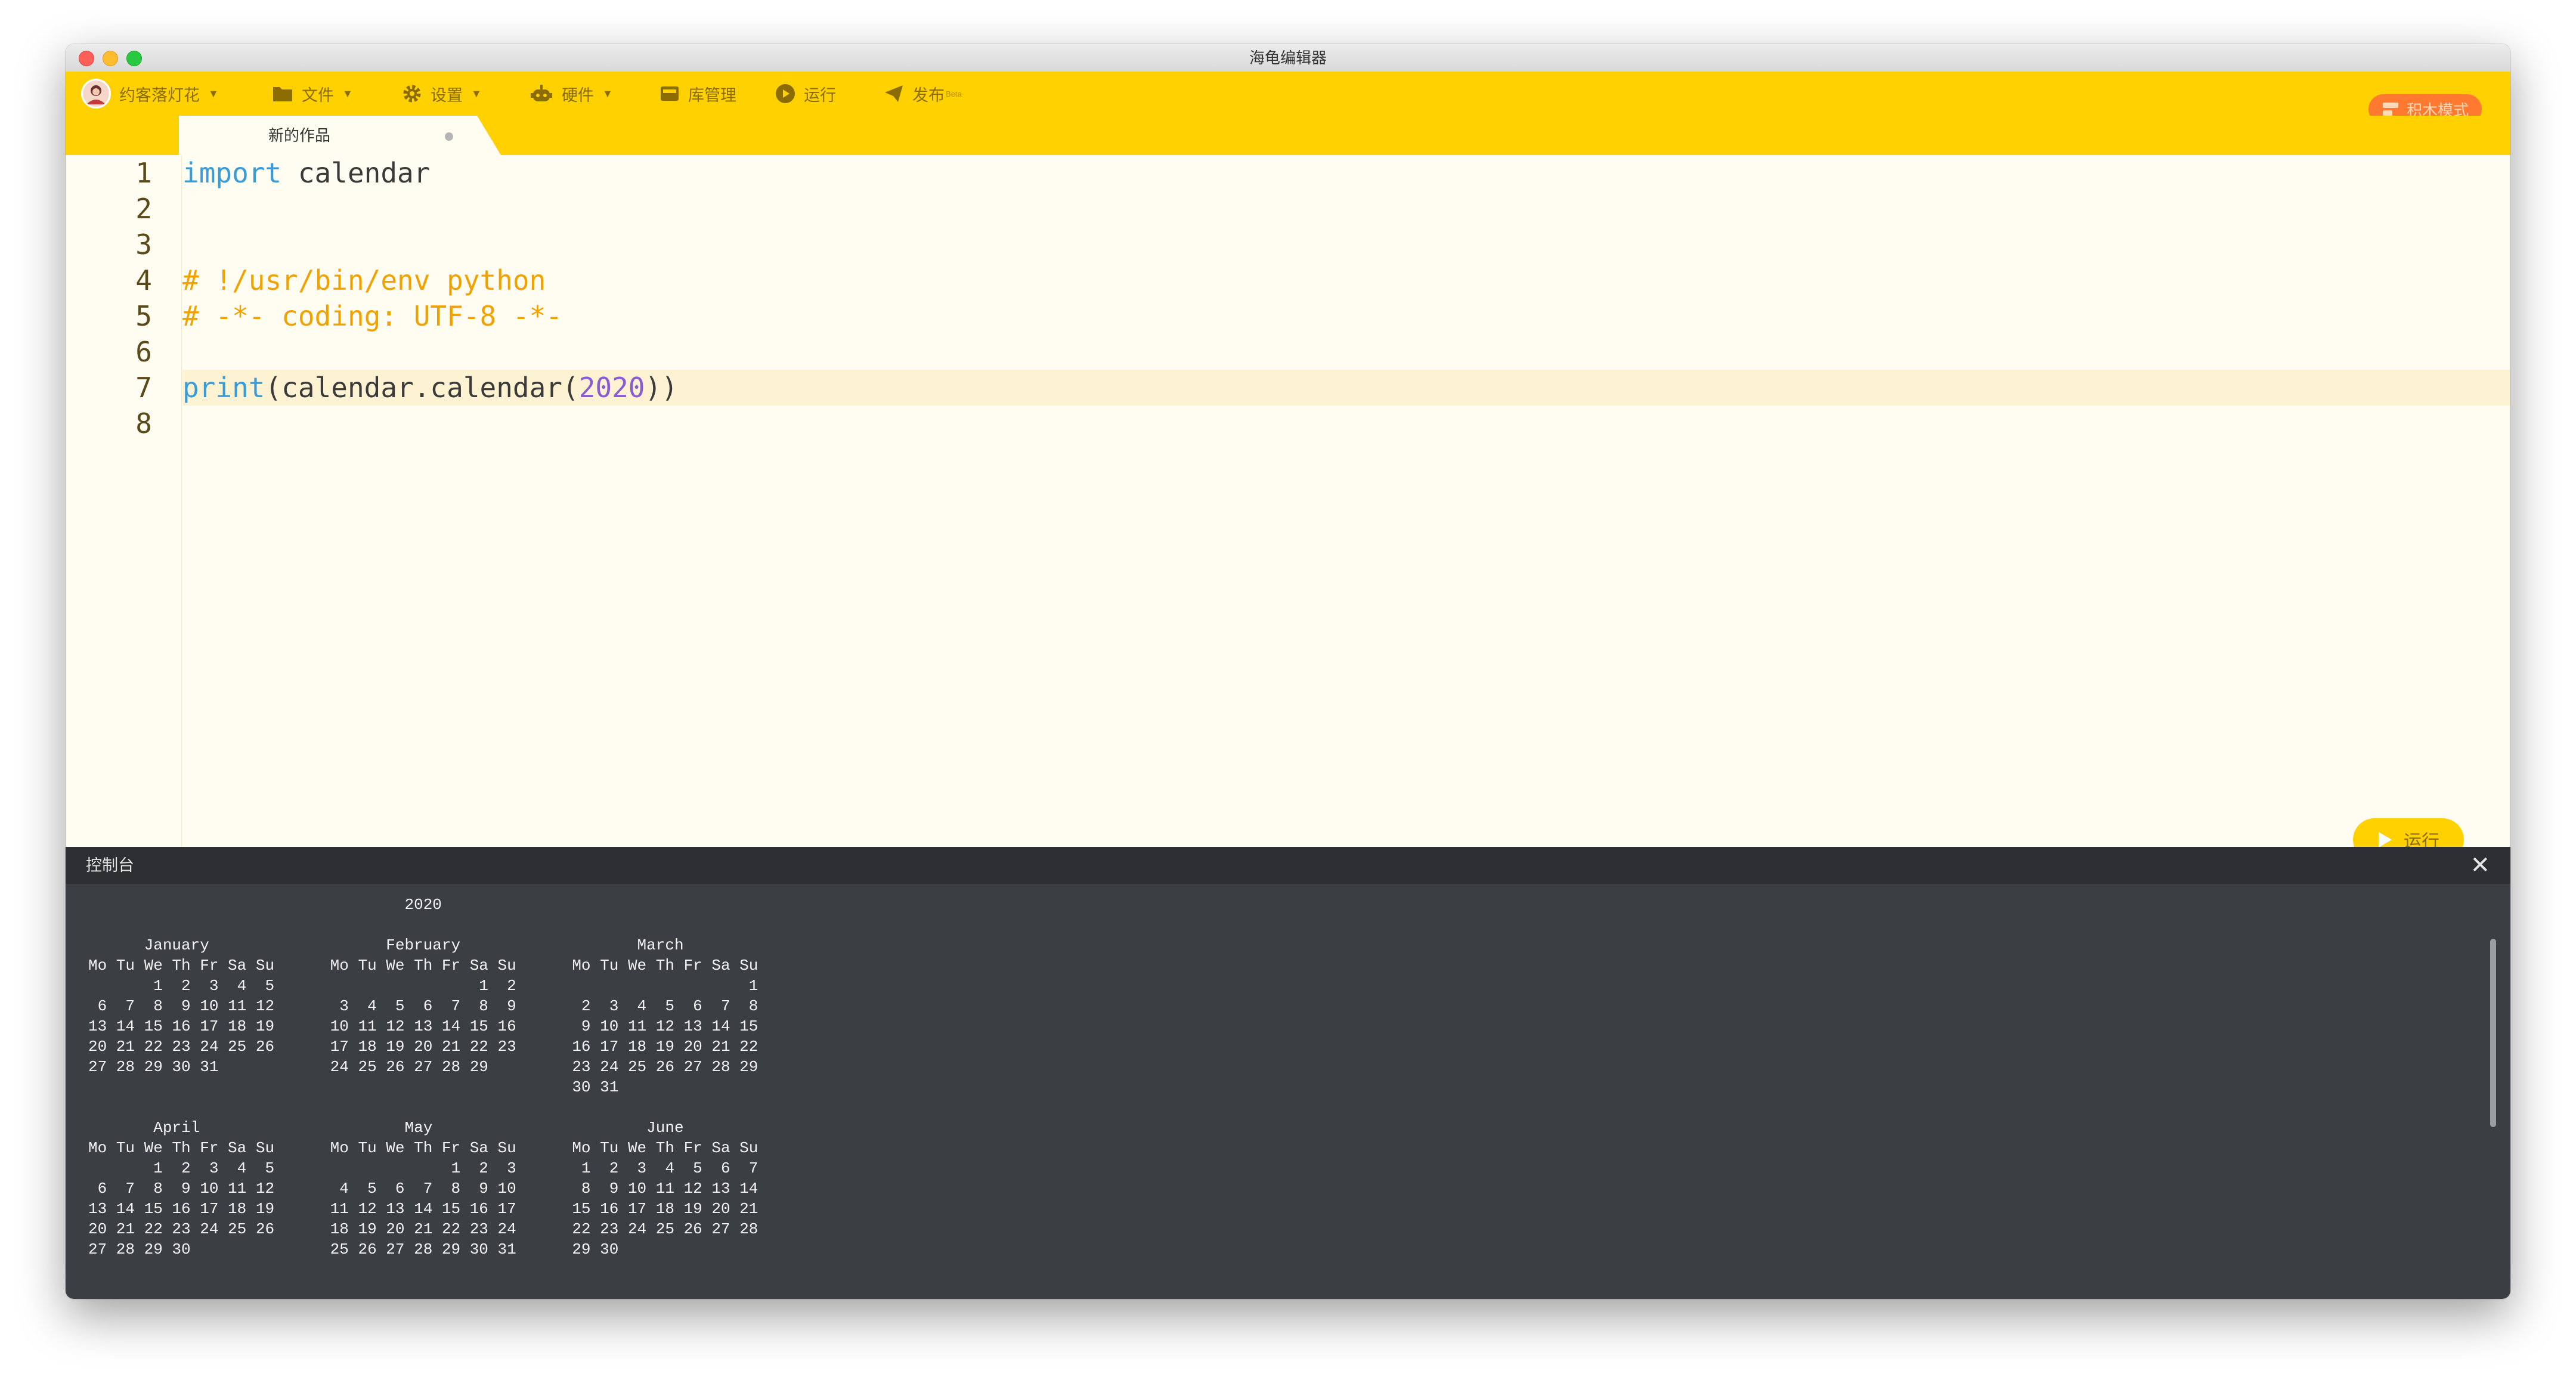 This screenshot has height=1386, width=2576. What do you see at coordinates (144, 352) in the screenshot?
I see `line-number: 6` at bounding box center [144, 352].